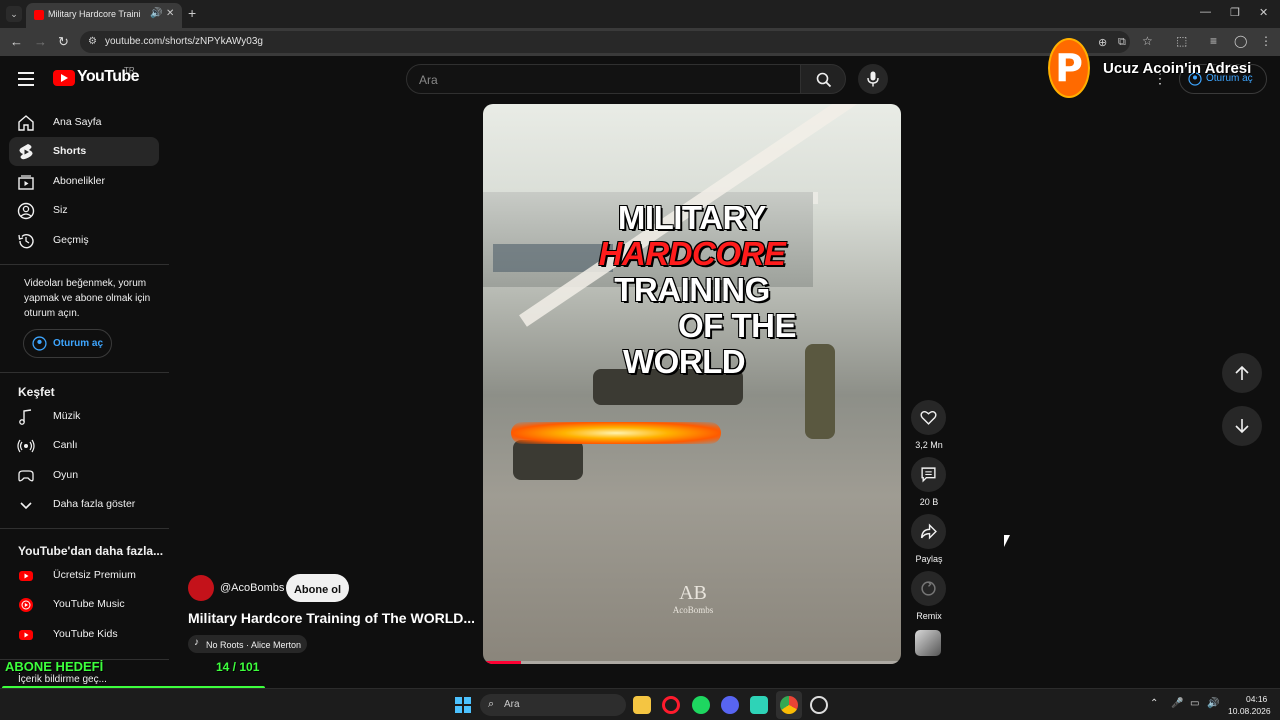  Describe the element at coordinates (252, 588) in the screenshot. I see `channel-name: @AcoBombs` at that location.